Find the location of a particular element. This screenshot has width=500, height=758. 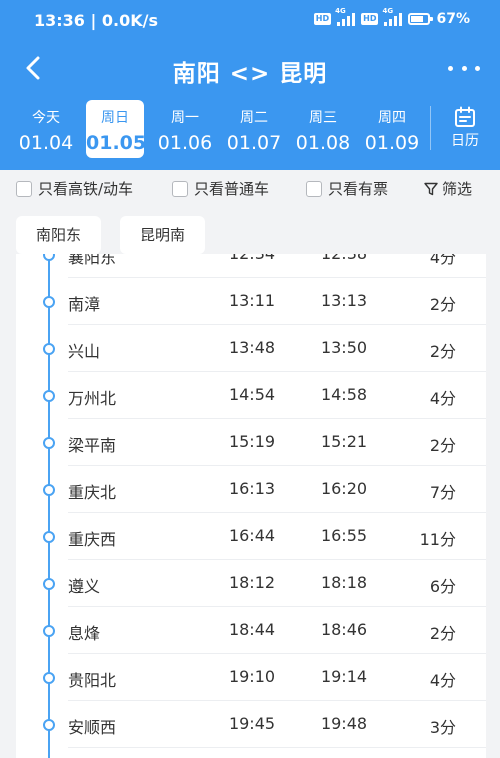

station-name: 襄阳东 is located at coordinates (92, 260).